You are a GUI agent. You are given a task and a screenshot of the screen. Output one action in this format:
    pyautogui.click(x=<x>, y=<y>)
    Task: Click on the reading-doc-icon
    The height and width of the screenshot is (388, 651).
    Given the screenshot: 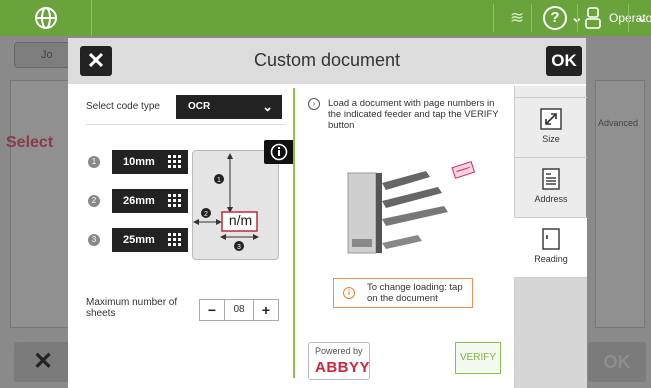 What is the action you would take?
    pyautogui.click(x=551, y=239)
    